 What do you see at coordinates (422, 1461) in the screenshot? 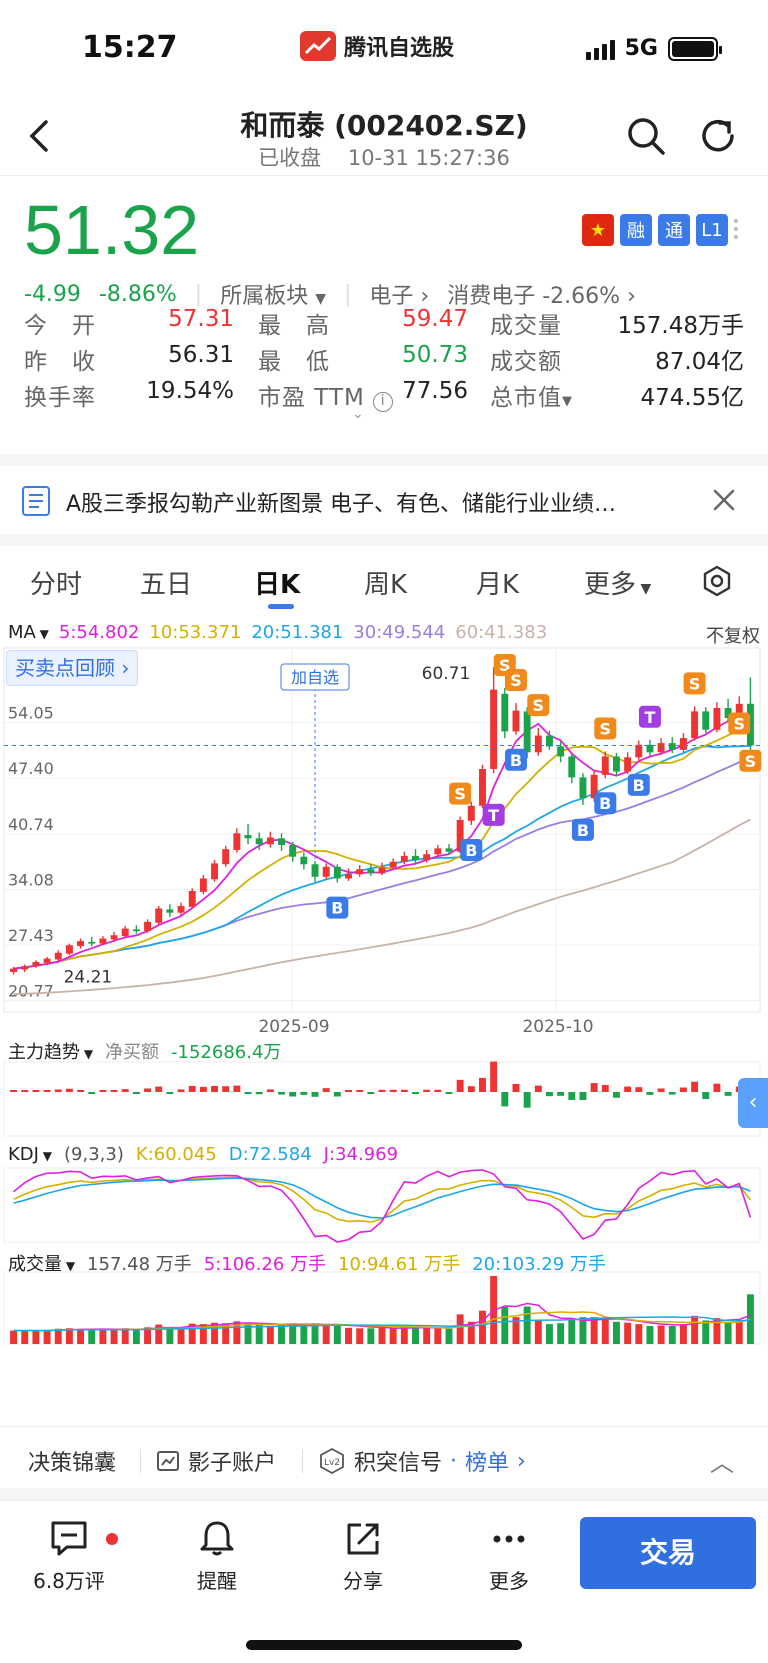
I see `signal-board: Lv2 积突信号 · 榜单 ›` at bounding box center [422, 1461].